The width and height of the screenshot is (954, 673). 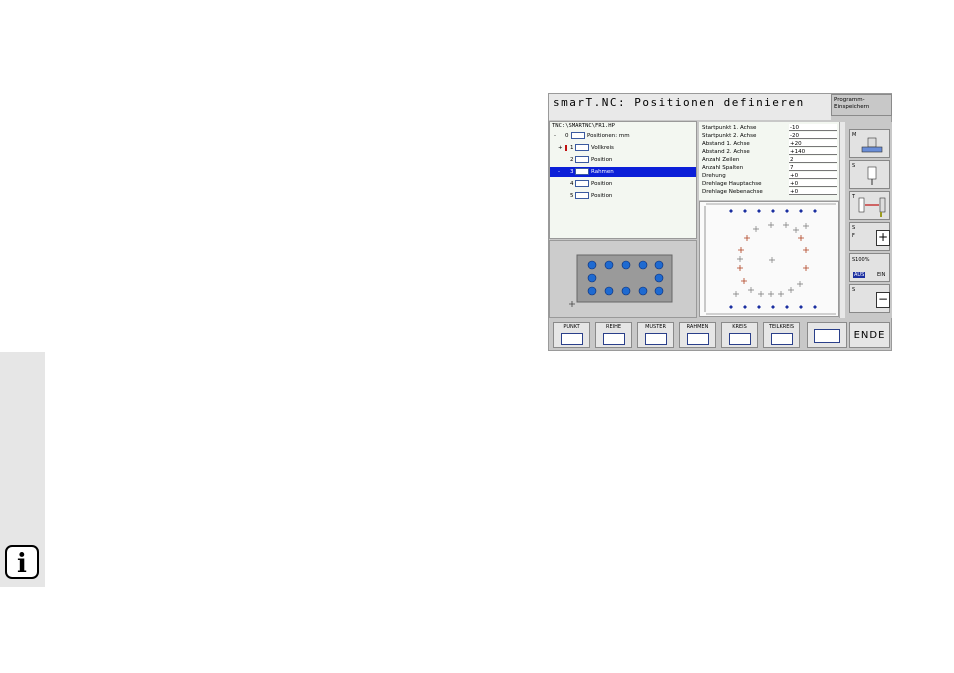 I want to click on param-input: 7, so click(x=813, y=167).